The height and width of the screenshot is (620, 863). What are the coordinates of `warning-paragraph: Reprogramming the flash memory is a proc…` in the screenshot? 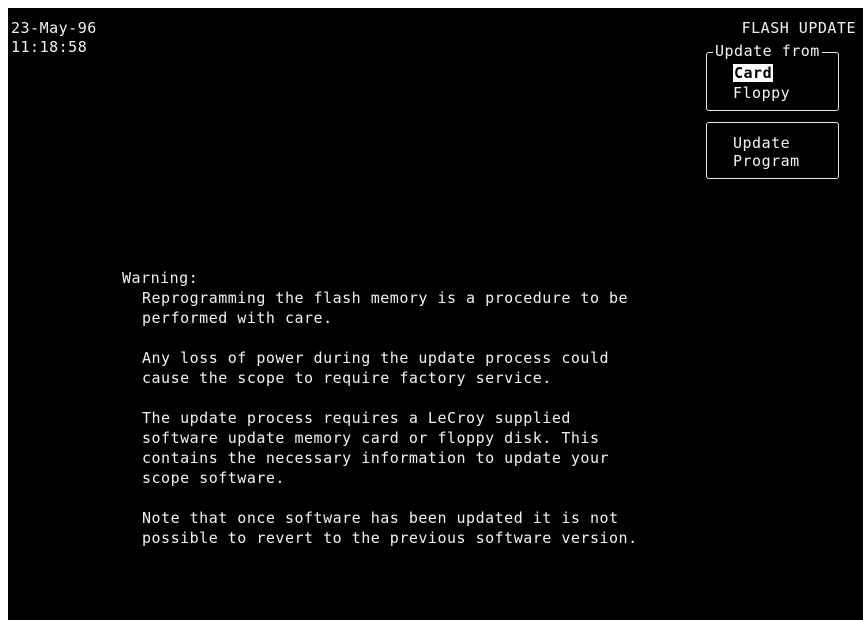 It's located at (385, 308).